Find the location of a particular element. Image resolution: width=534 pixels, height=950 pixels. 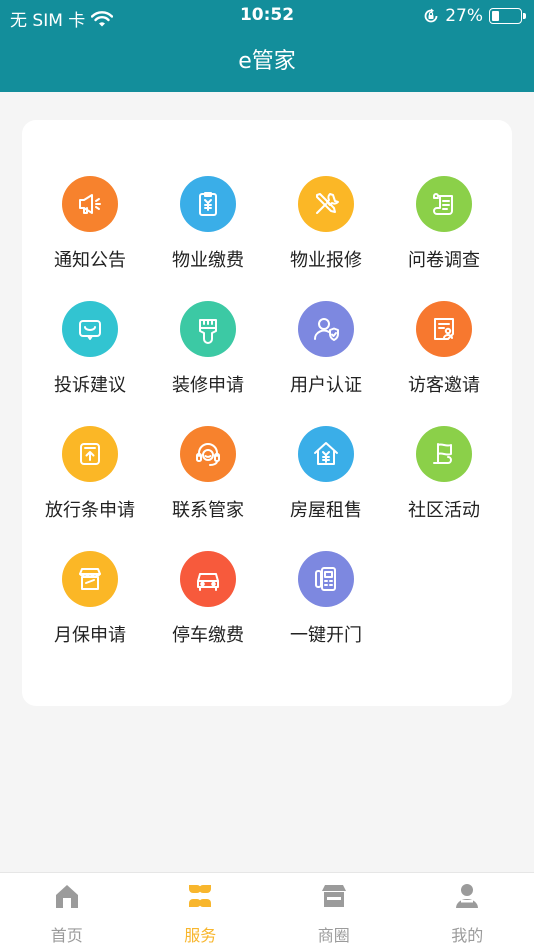

tab-grid-petal: 服务 is located at coordinates (201, 911).